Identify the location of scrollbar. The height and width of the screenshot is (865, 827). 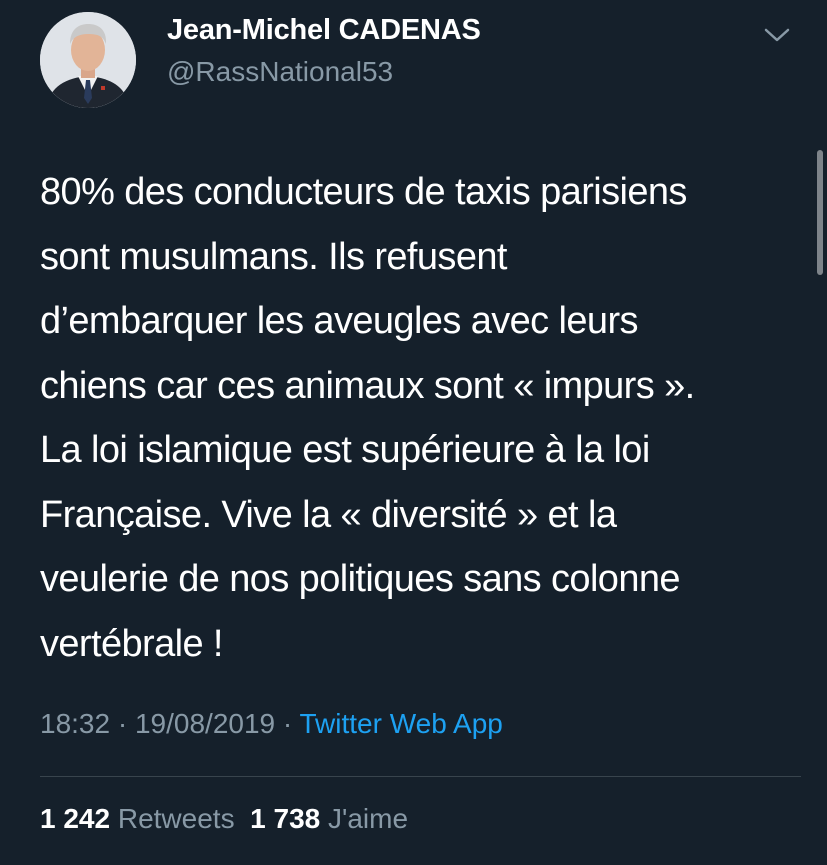
(820, 212).